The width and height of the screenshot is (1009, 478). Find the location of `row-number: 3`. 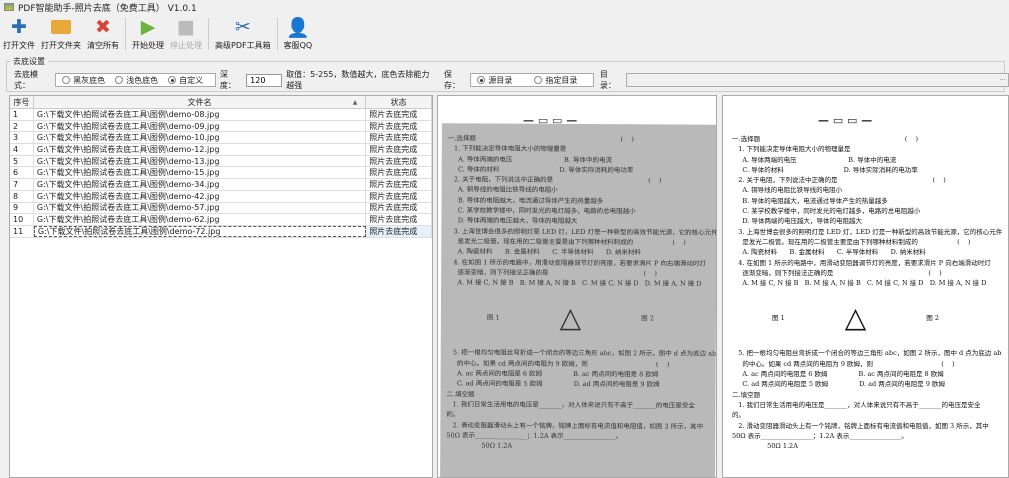

row-number: 3 is located at coordinates (22, 138).